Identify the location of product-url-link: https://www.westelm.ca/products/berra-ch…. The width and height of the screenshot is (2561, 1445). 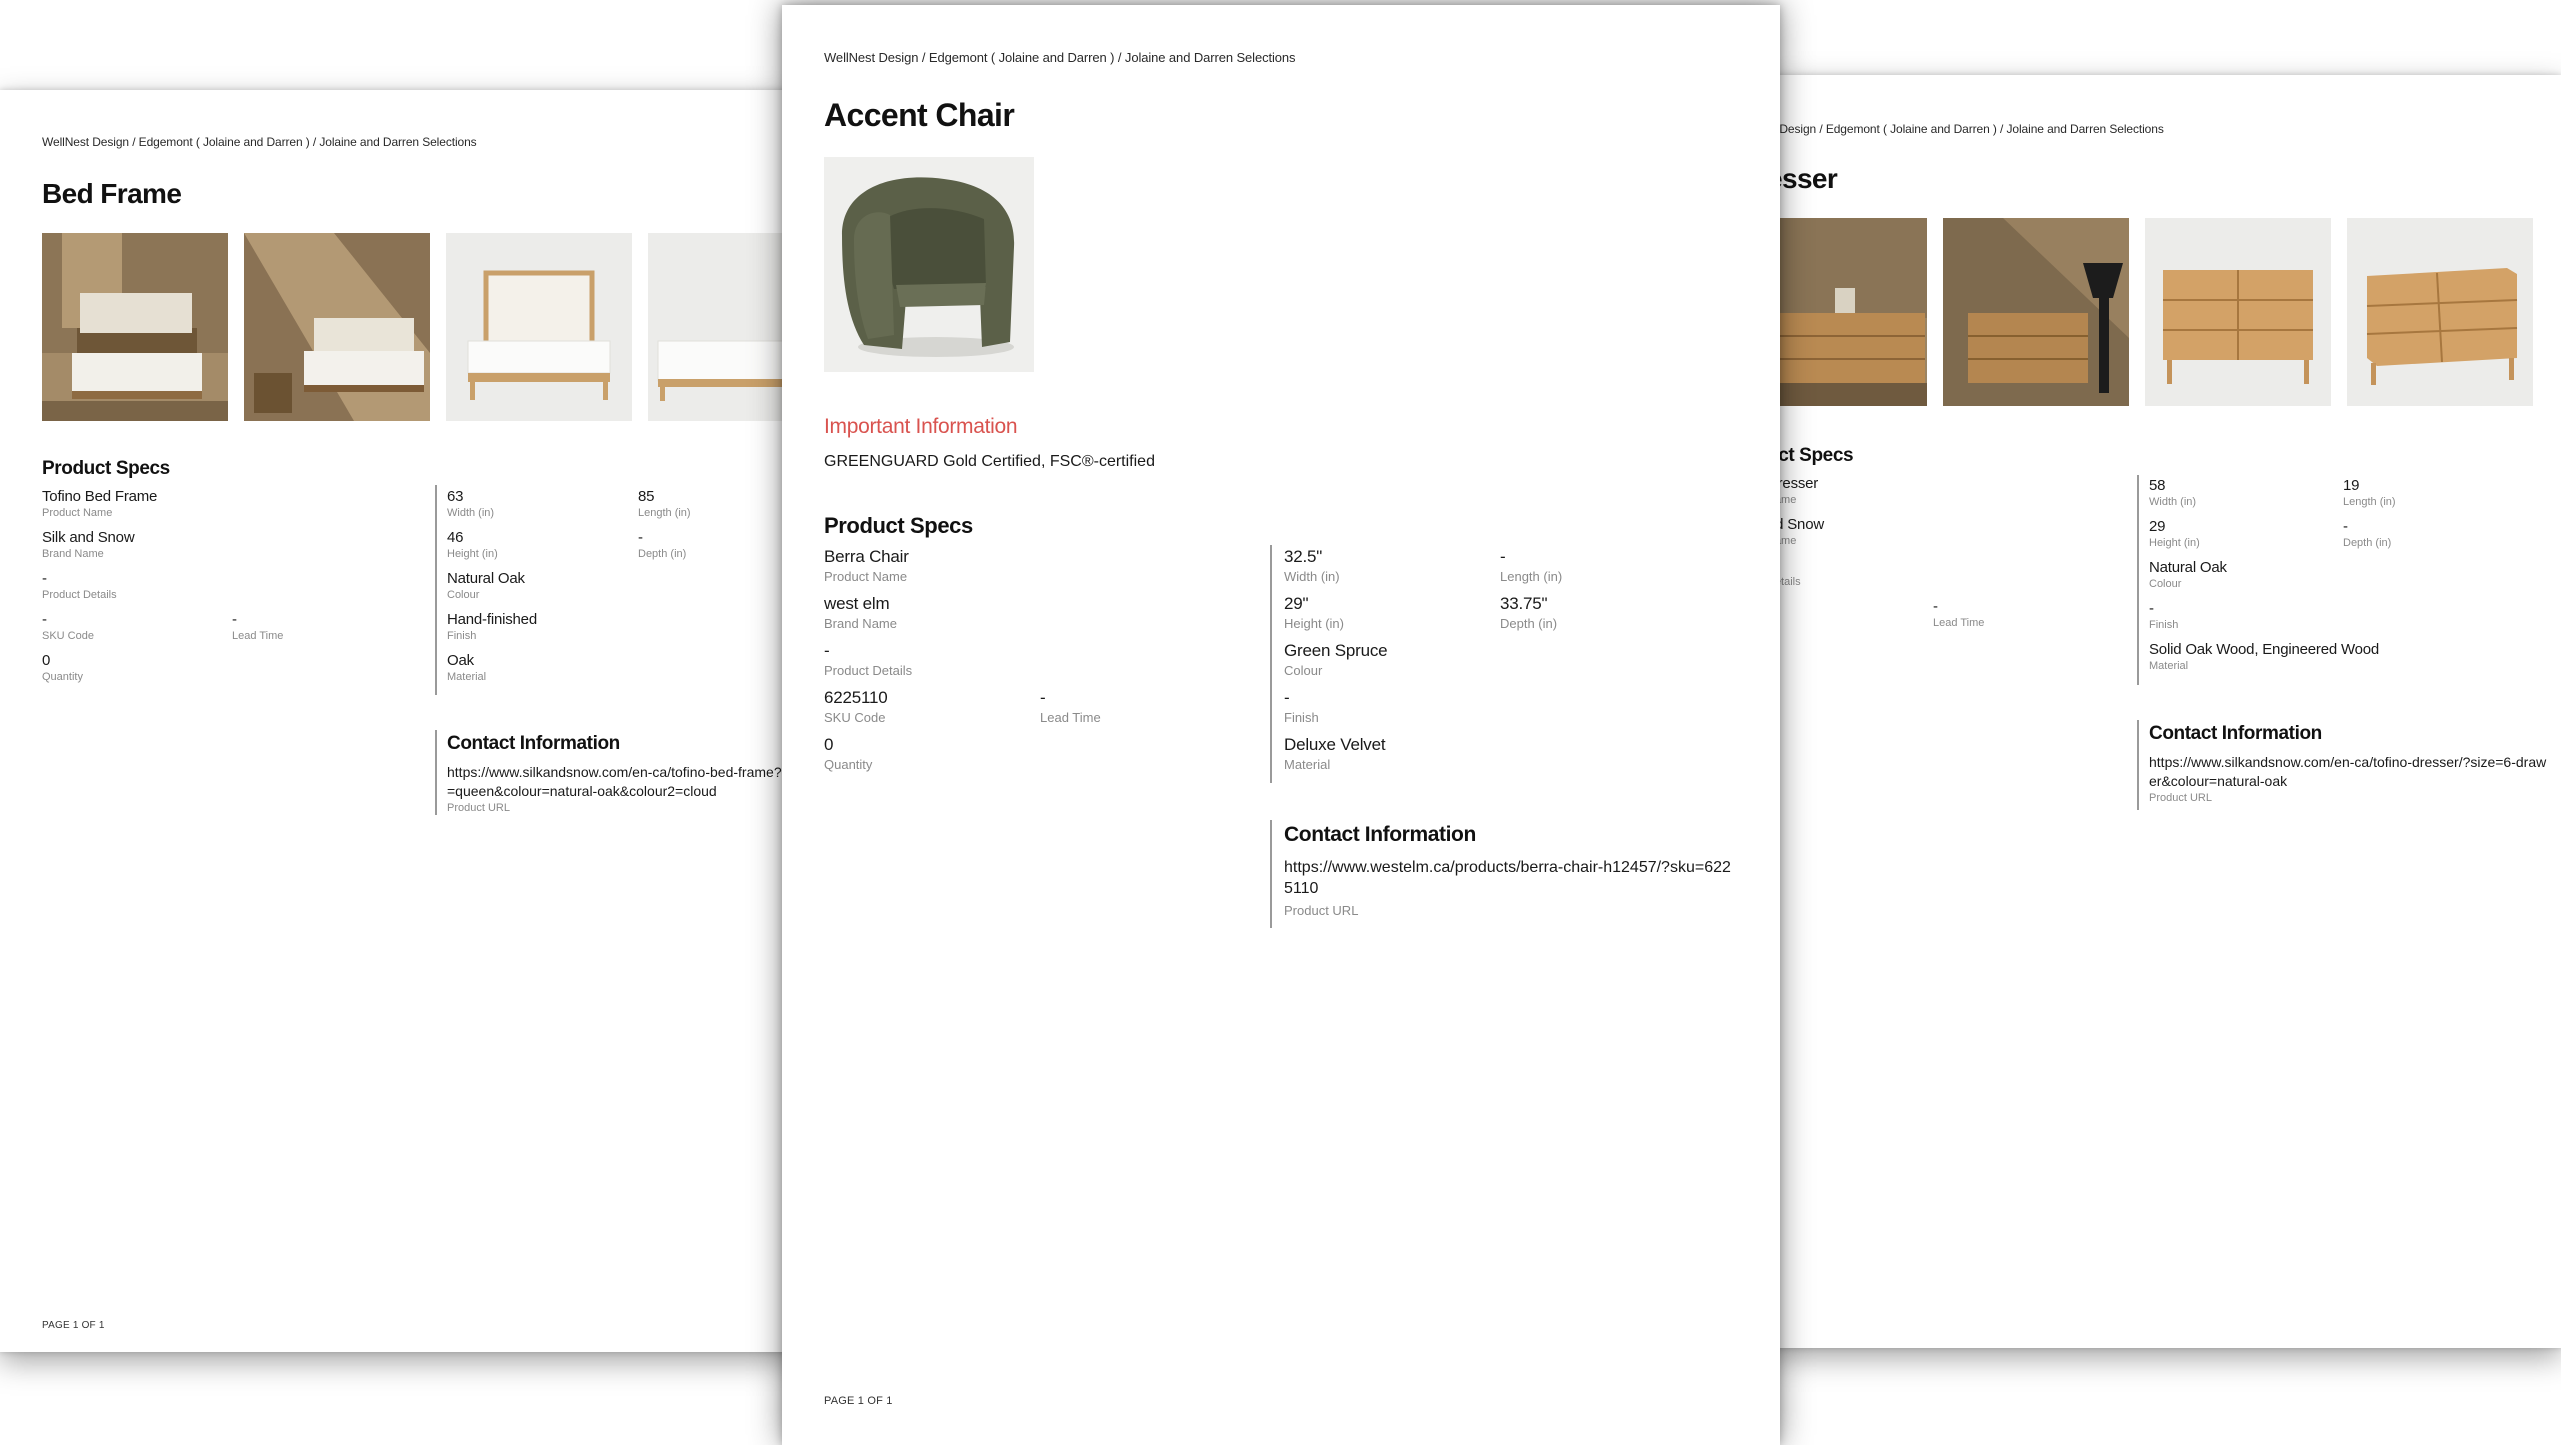
(1509, 878).